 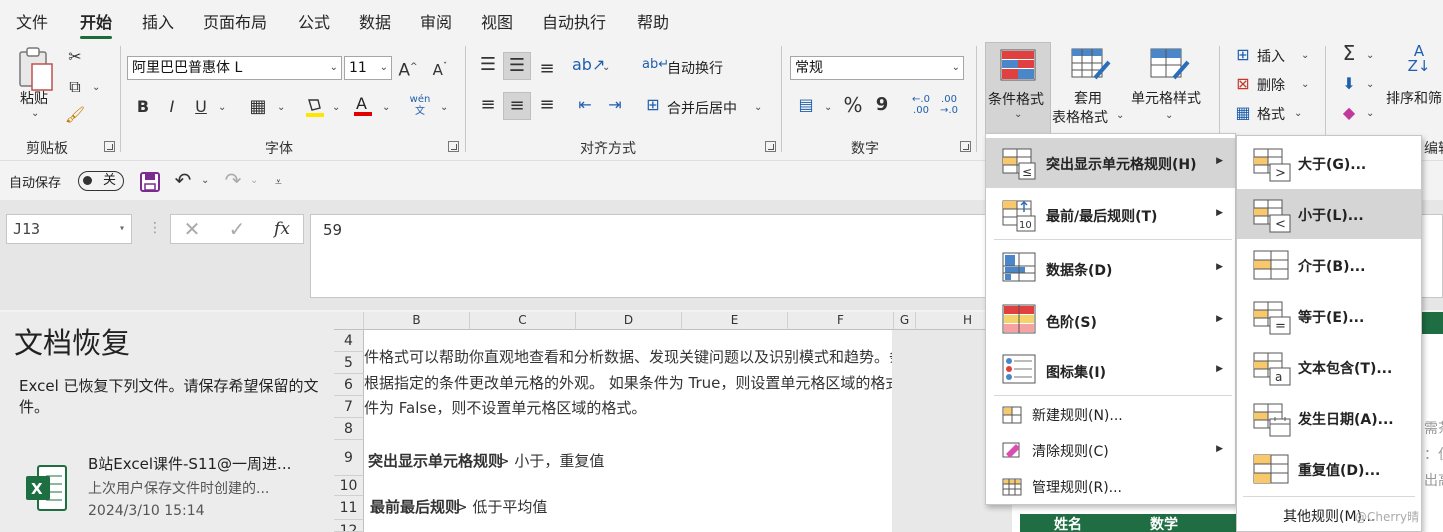 What do you see at coordinates (436, 21) in the screenshot?
I see `tab-review: 审阅` at bounding box center [436, 21].